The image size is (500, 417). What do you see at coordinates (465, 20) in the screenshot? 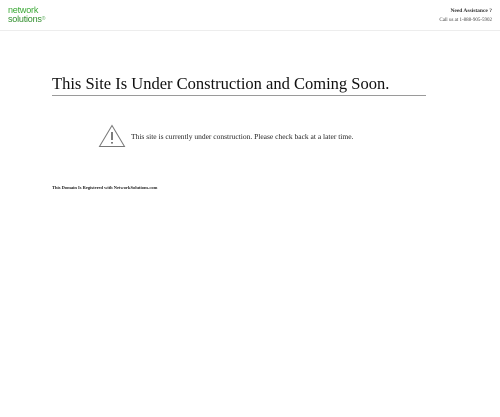
I see `assistance-phone: Call us at 1-888-905-5902` at bounding box center [465, 20].